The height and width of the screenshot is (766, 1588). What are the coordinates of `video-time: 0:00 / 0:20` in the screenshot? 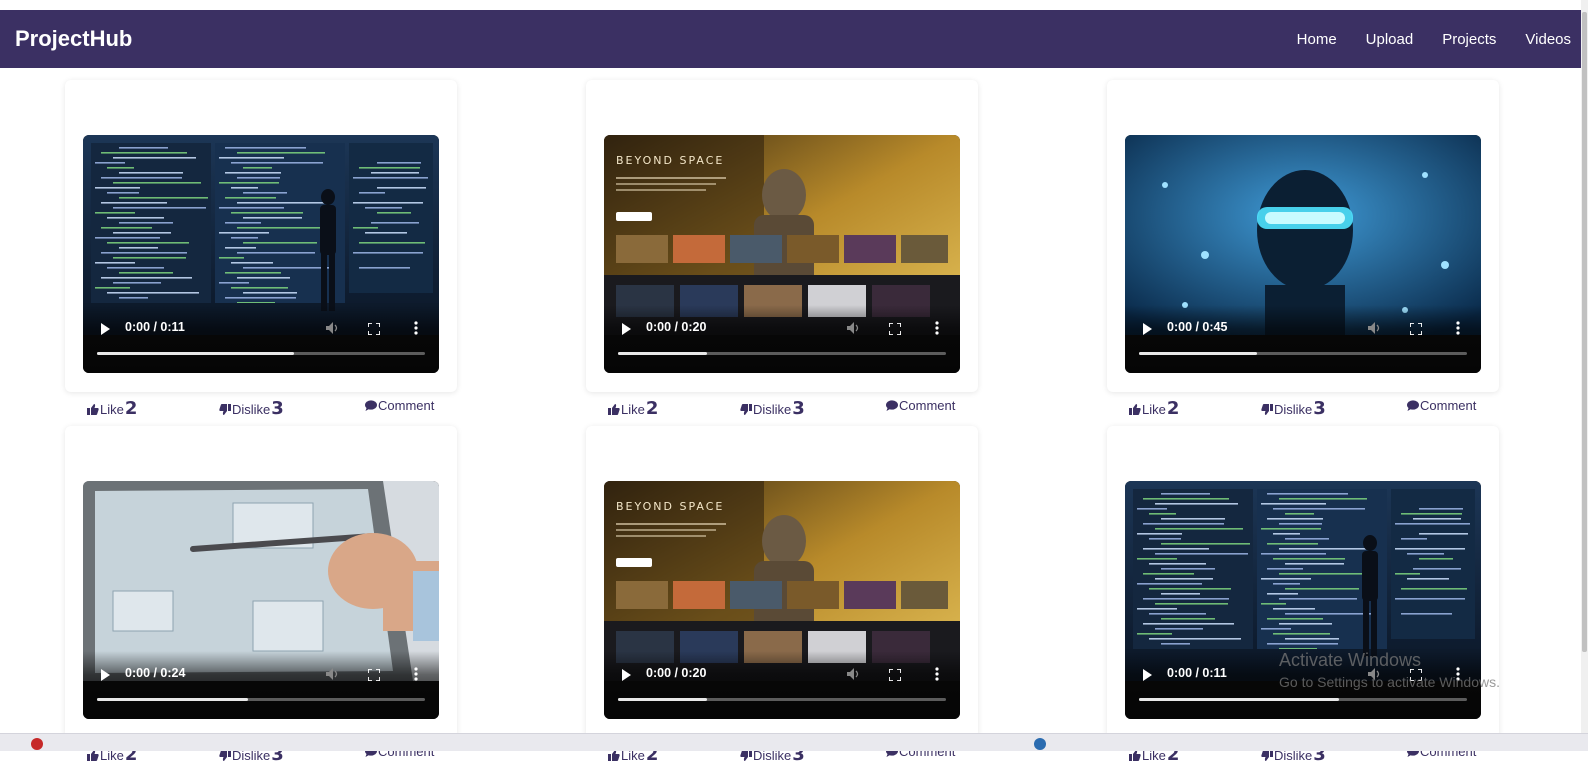 It's located at (676, 327).